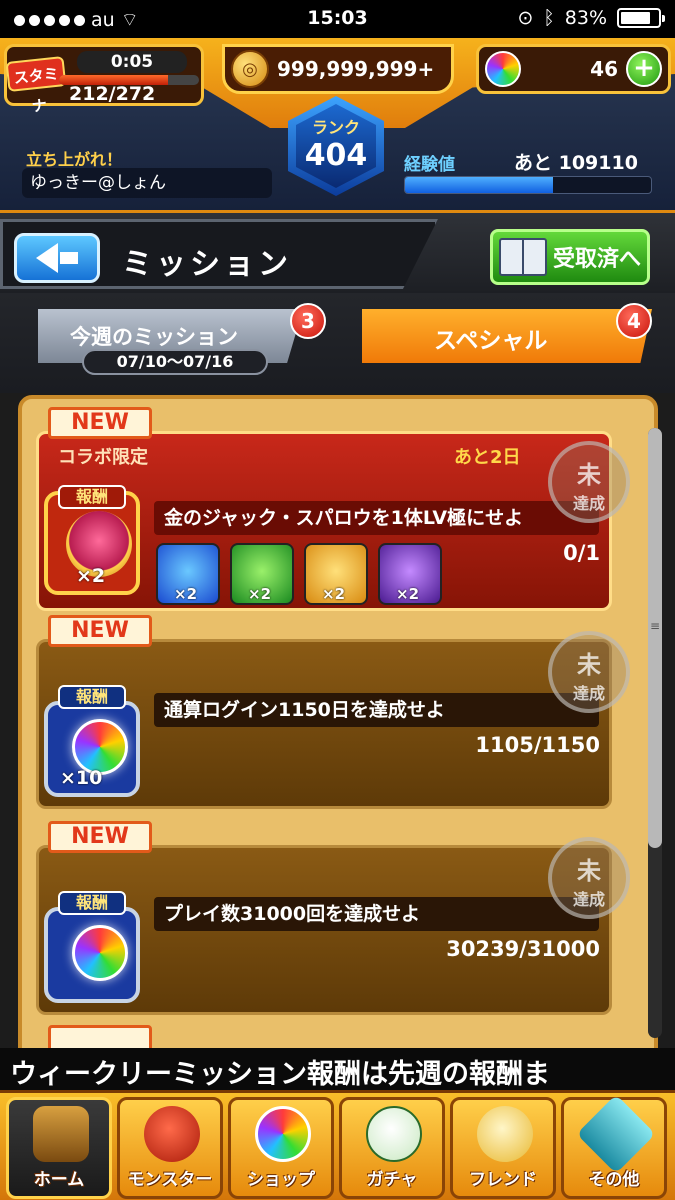 This screenshot has height=1200, width=675. What do you see at coordinates (576, 163) in the screenshot?
I see `exp-remaining: あと 109110` at bounding box center [576, 163].